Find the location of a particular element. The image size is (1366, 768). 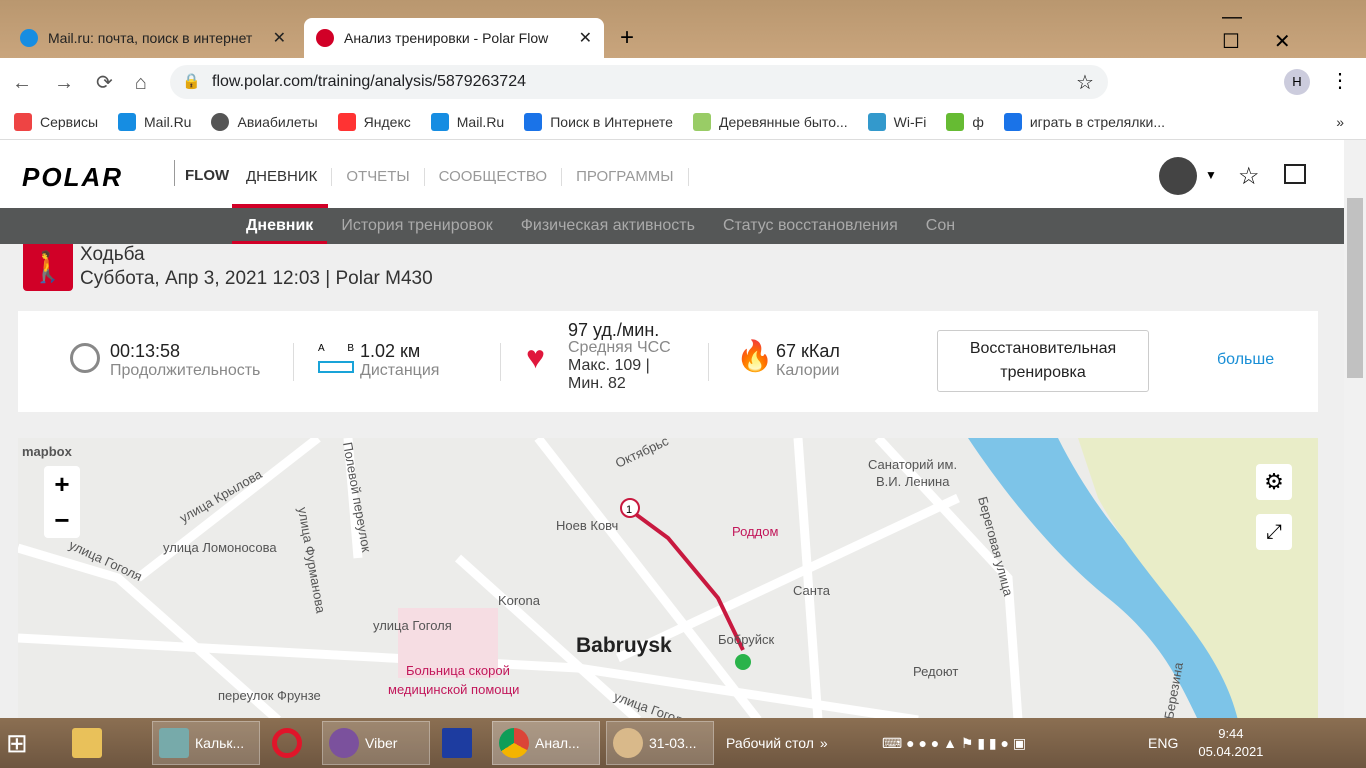

window-controls: —☐✕ is located at coordinates (1294, 30).